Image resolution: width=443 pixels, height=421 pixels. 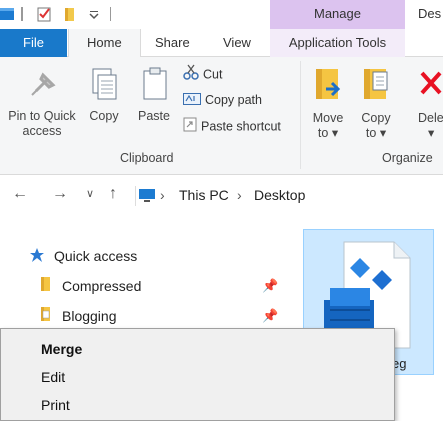 I want to click on copy-icon, so click(x=104, y=86).